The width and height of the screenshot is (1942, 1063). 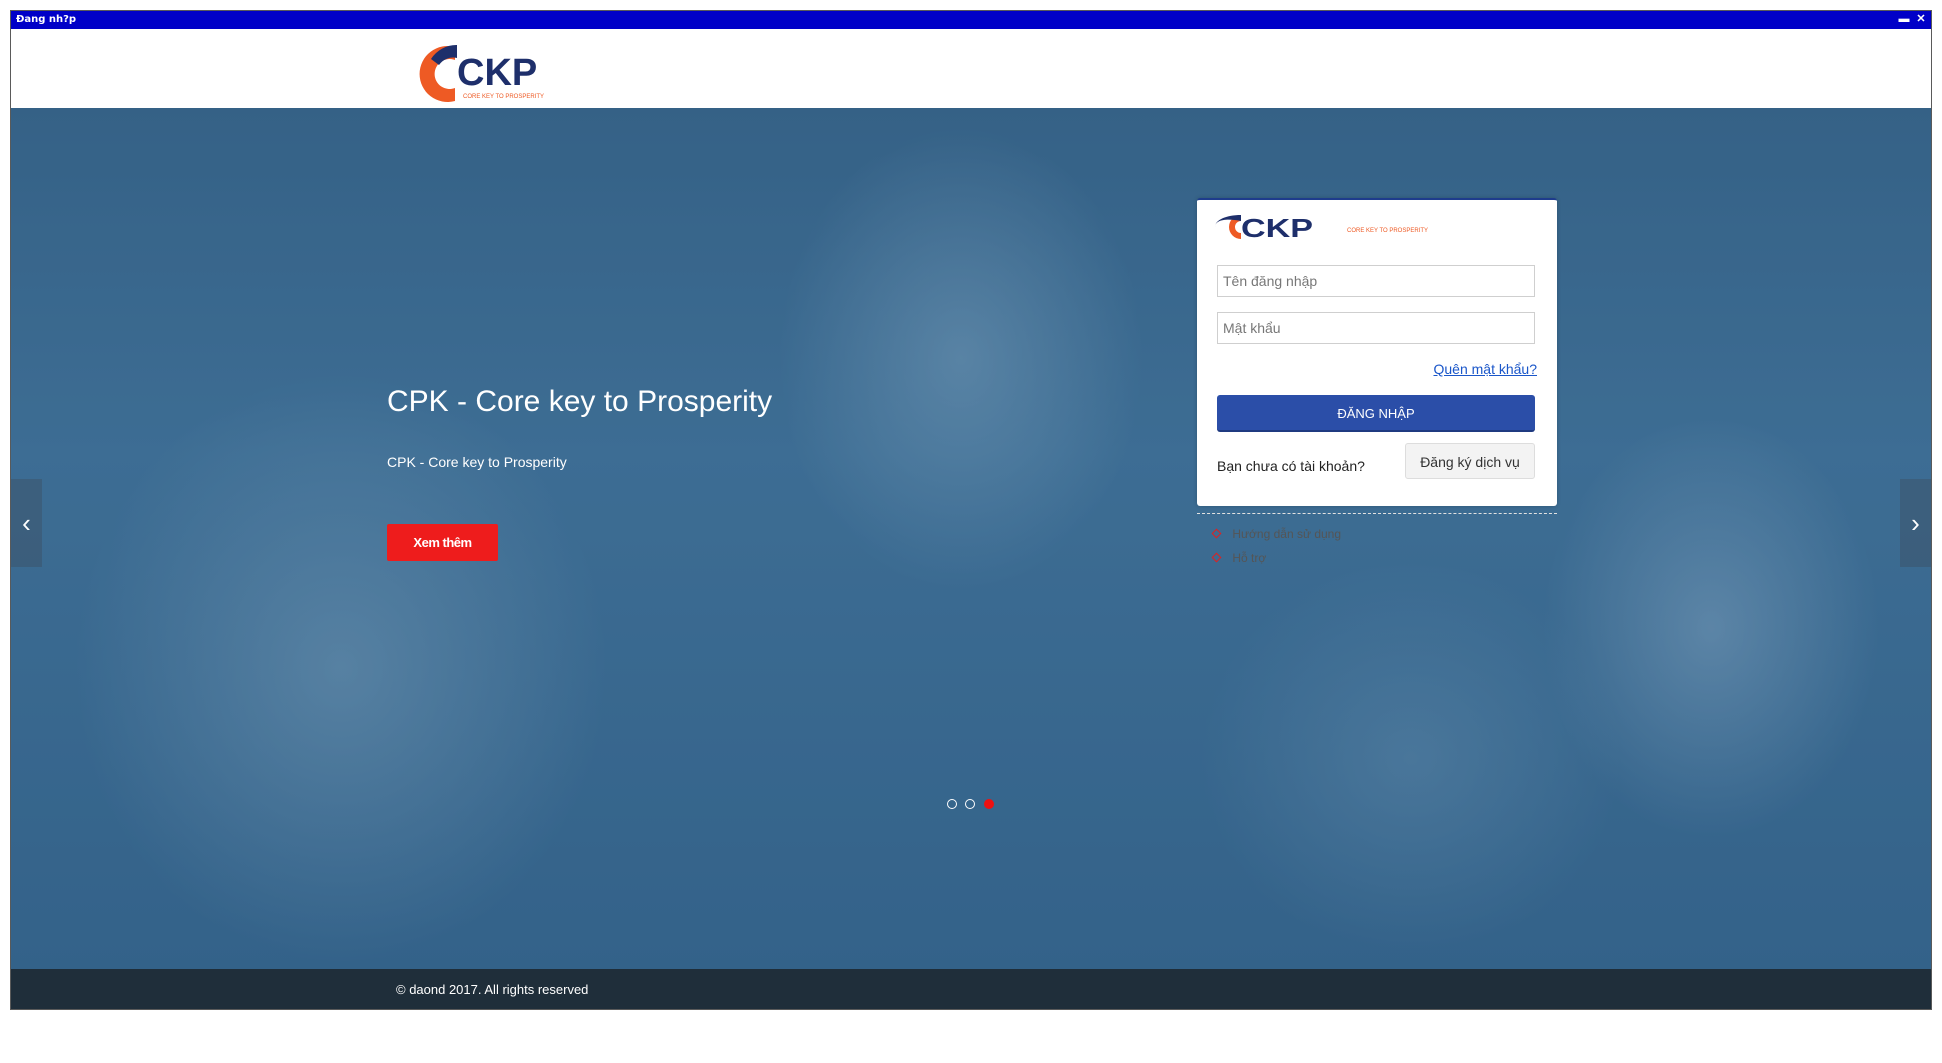 I want to click on divider, so click(x=1377, y=513).